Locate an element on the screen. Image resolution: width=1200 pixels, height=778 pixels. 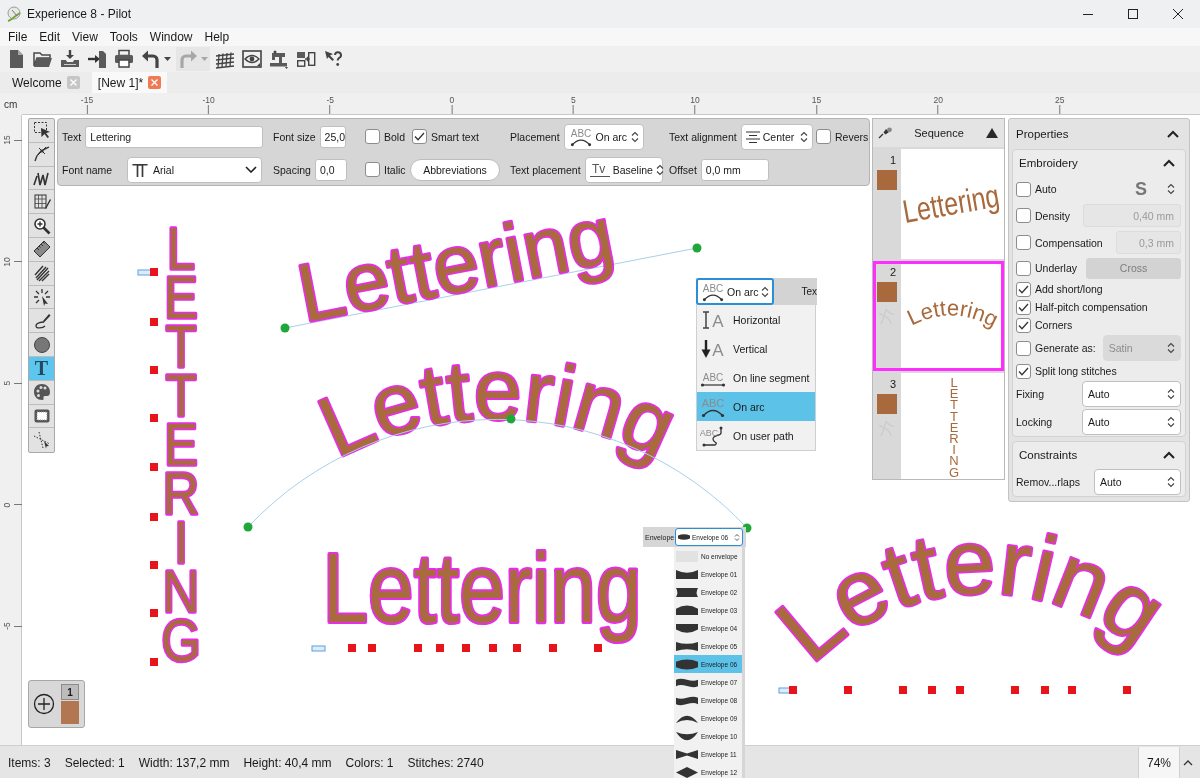
abbreviations-button: Abbreviations is located at coordinates (455, 169).